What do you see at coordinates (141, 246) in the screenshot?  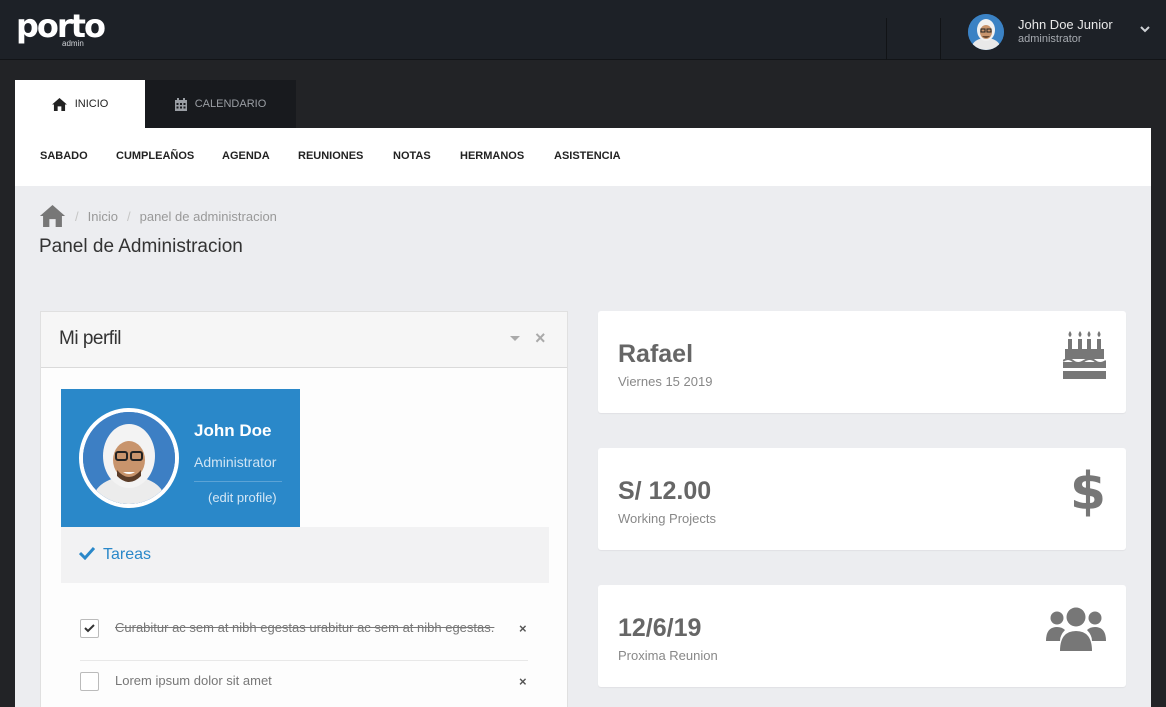 I see `page-title: Panel de Administracion` at bounding box center [141, 246].